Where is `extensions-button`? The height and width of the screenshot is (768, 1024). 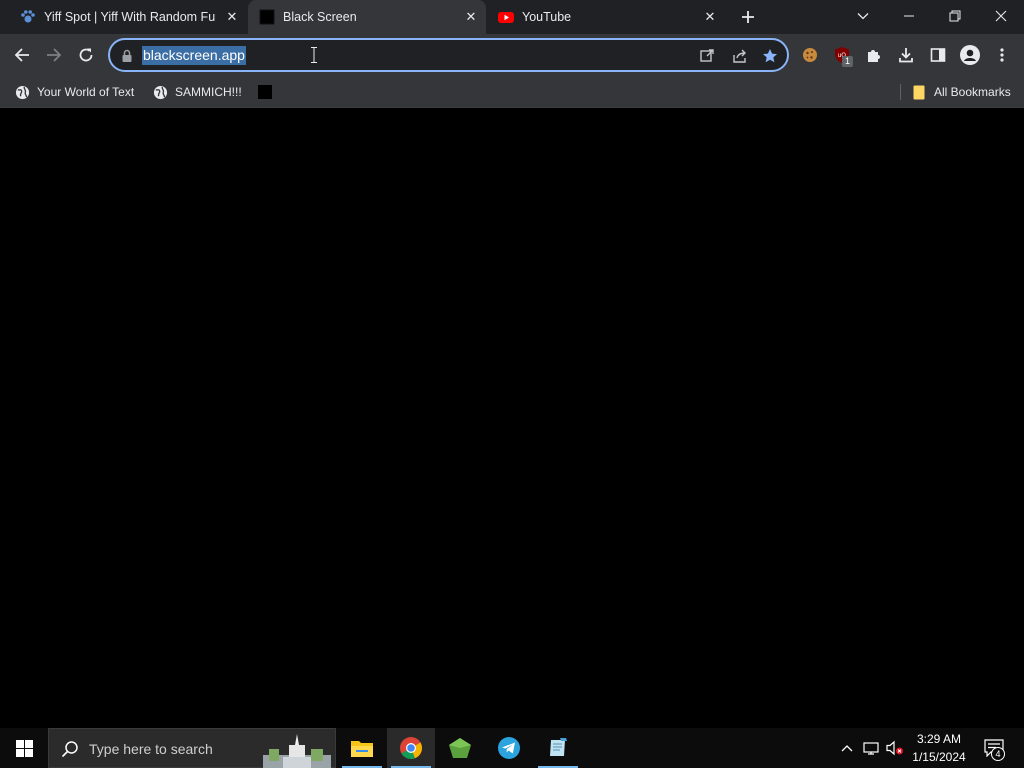 extensions-button is located at coordinates (874, 55).